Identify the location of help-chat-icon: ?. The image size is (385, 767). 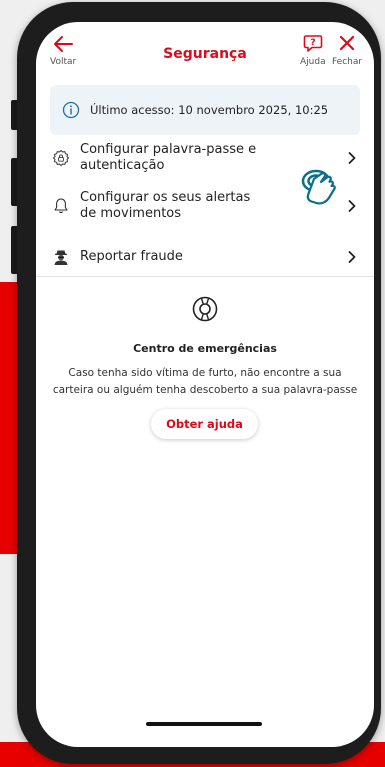
(313, 43).